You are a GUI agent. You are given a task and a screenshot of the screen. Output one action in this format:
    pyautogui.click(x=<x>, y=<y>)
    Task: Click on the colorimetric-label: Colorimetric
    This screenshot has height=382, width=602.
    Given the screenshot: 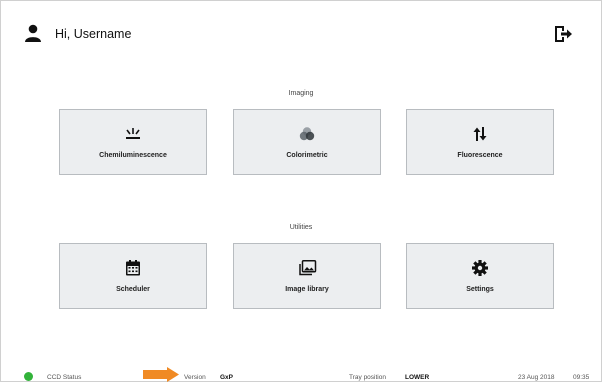 What is the action you would take?
    pyautogui.click(x=307, y=155)
    